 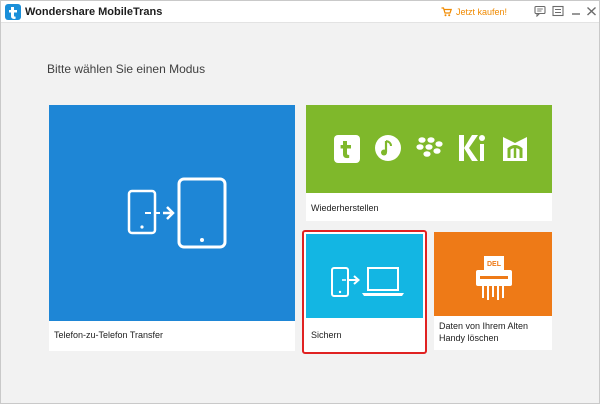 What do you see at coordinates (472, 150) in the screenshot?
I see `kies-icon` at bounding box center [472, 150].